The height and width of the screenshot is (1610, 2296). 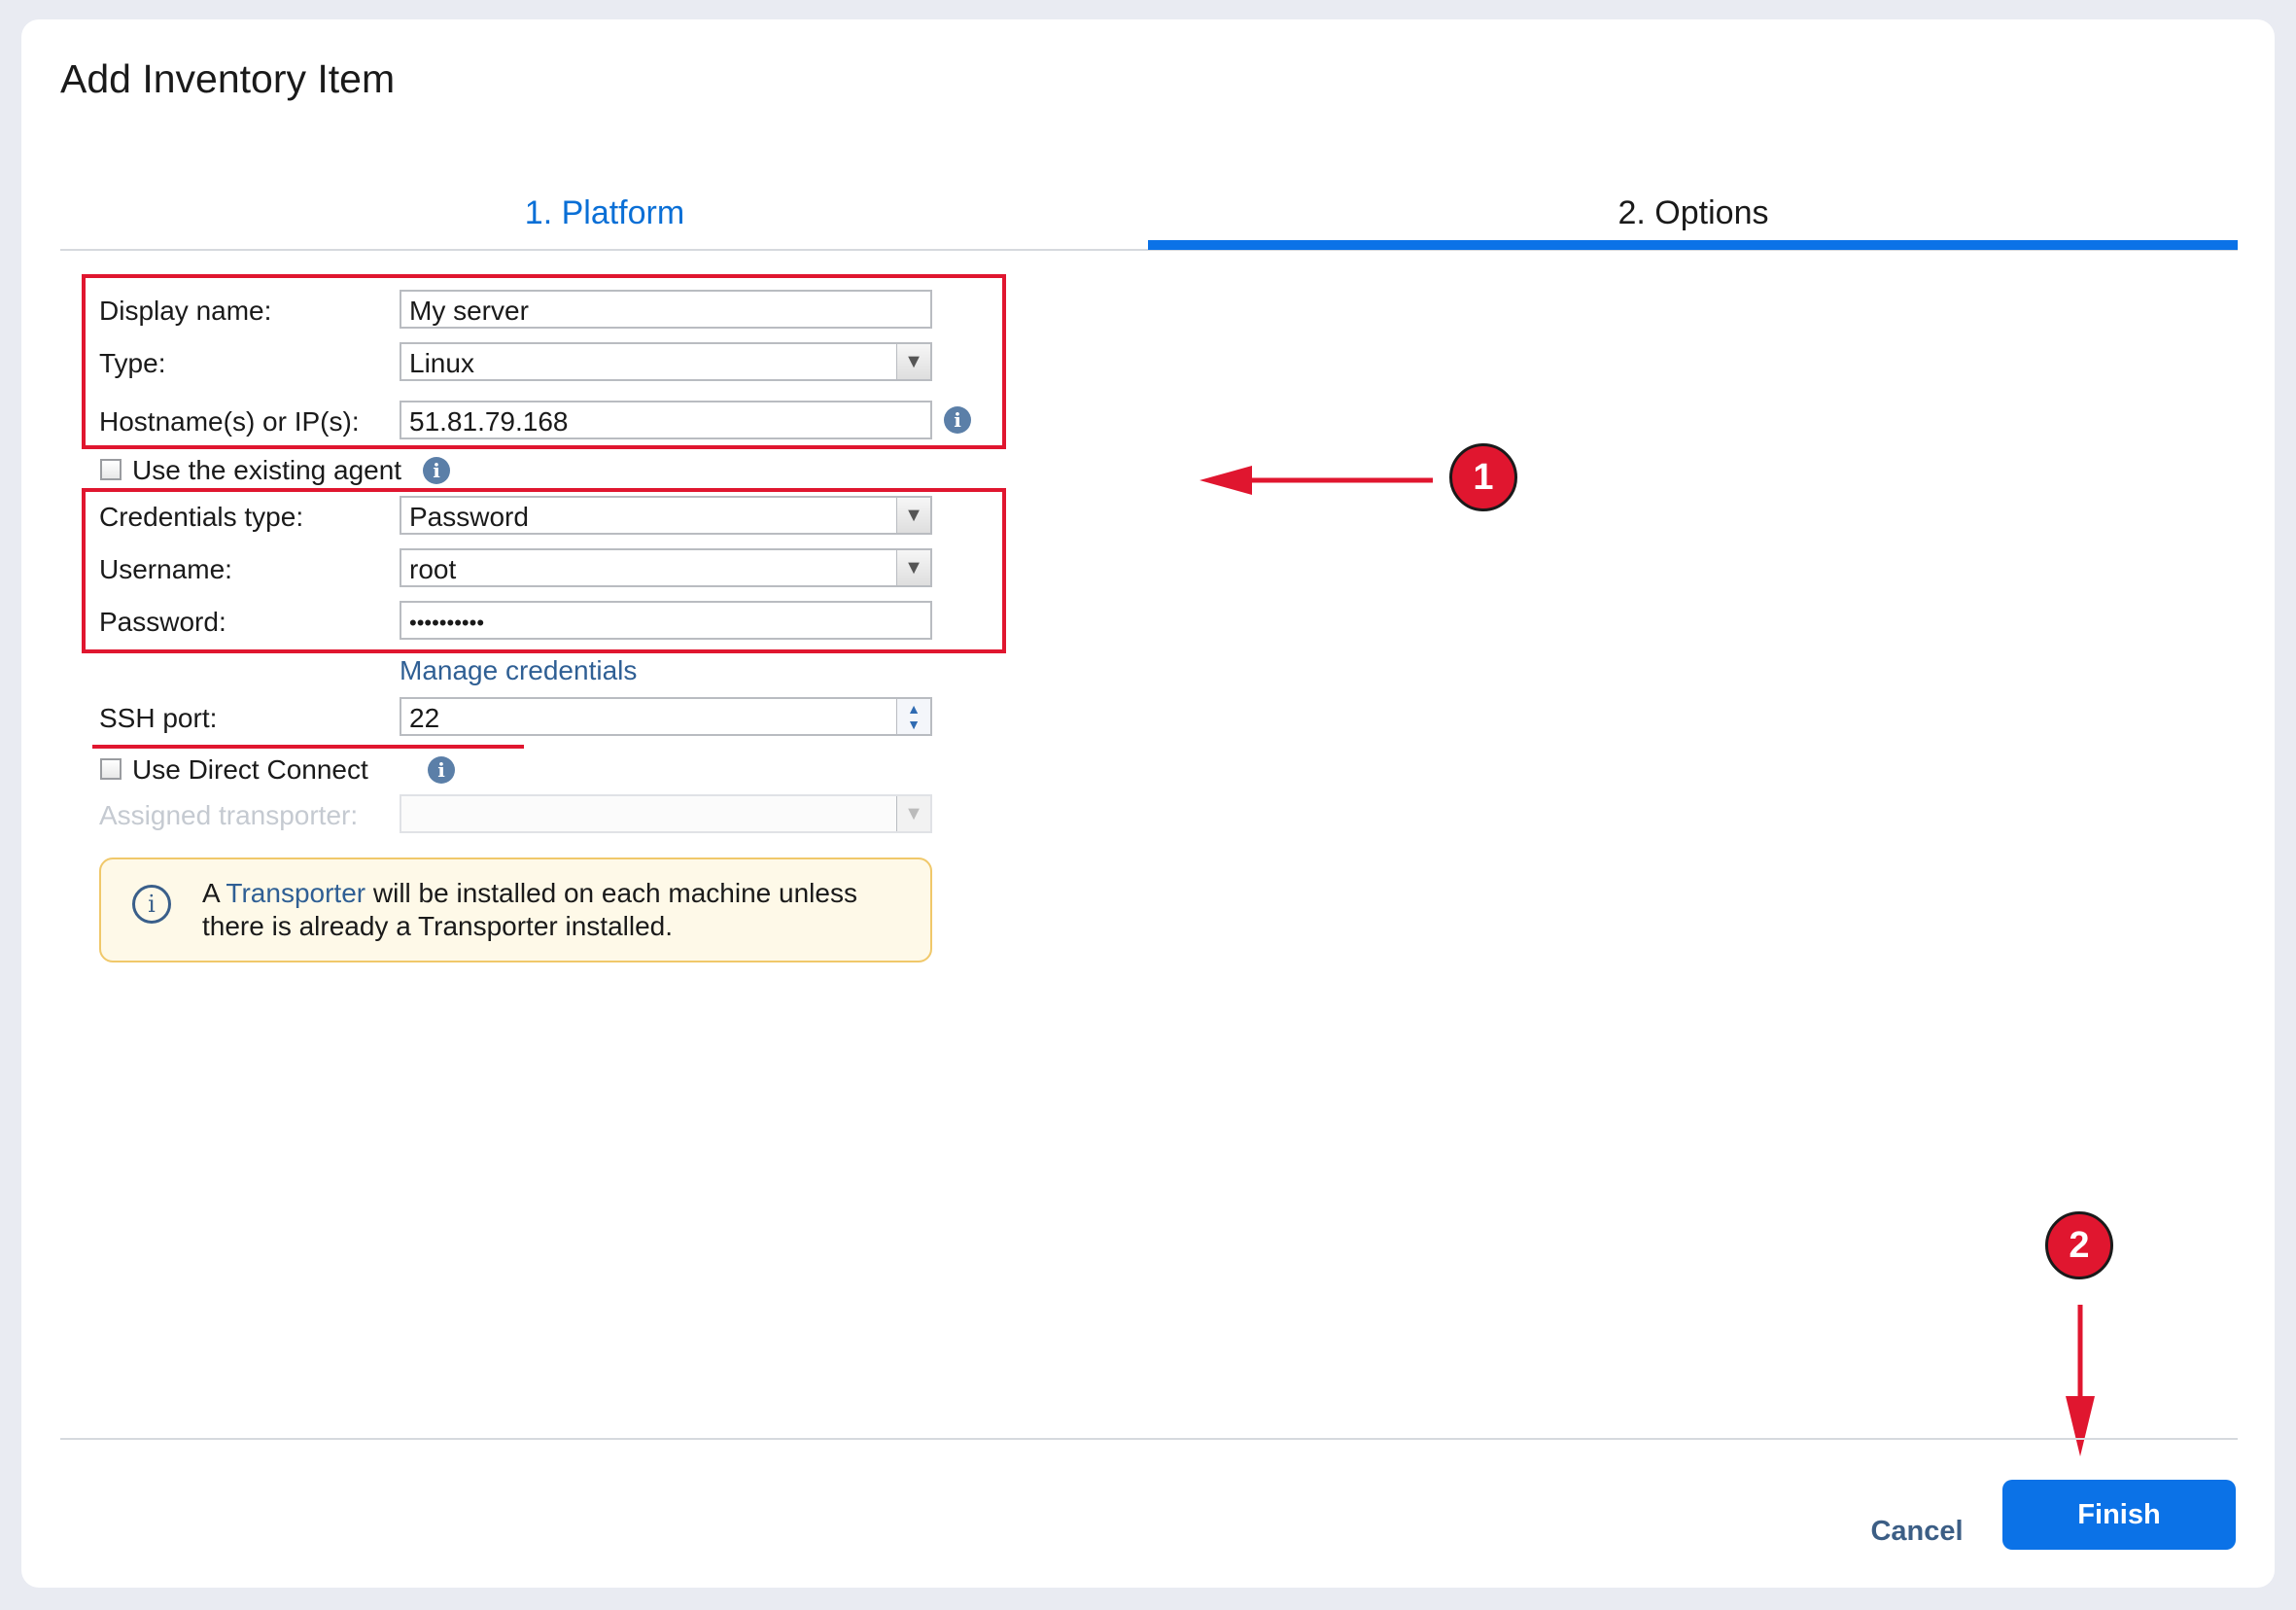 What do you see at coordinates (1917, 1531) in the screenshot?
I see `cancel-button: Cancel` at bounding box center [1917, 1531].